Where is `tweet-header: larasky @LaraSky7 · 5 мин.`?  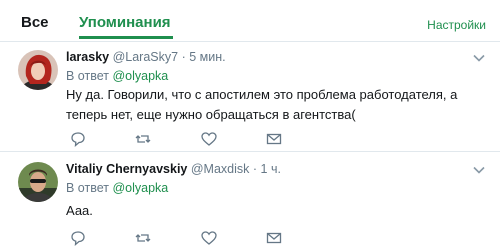 tweet-header: larasky @LaraSky7 · 5 мин. is located at coordinates (146, 57).